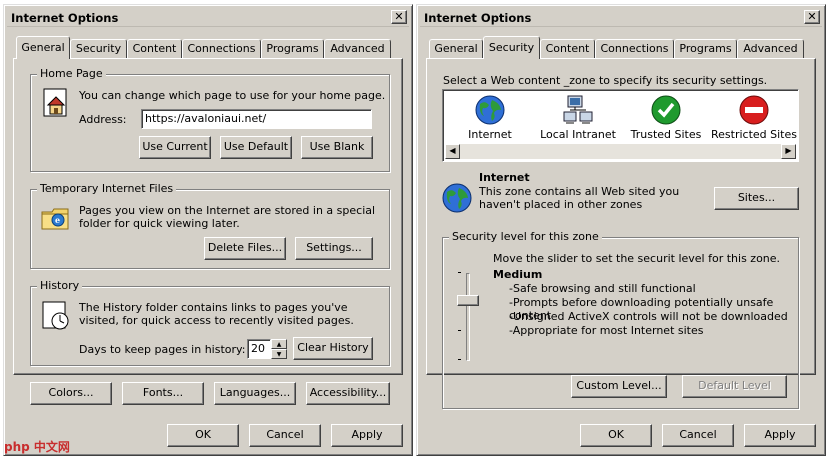 Image resolution: width=831 pixels, height=461 pixels. I want to click on zone-label: Restricted Sites, so click(754, 134).